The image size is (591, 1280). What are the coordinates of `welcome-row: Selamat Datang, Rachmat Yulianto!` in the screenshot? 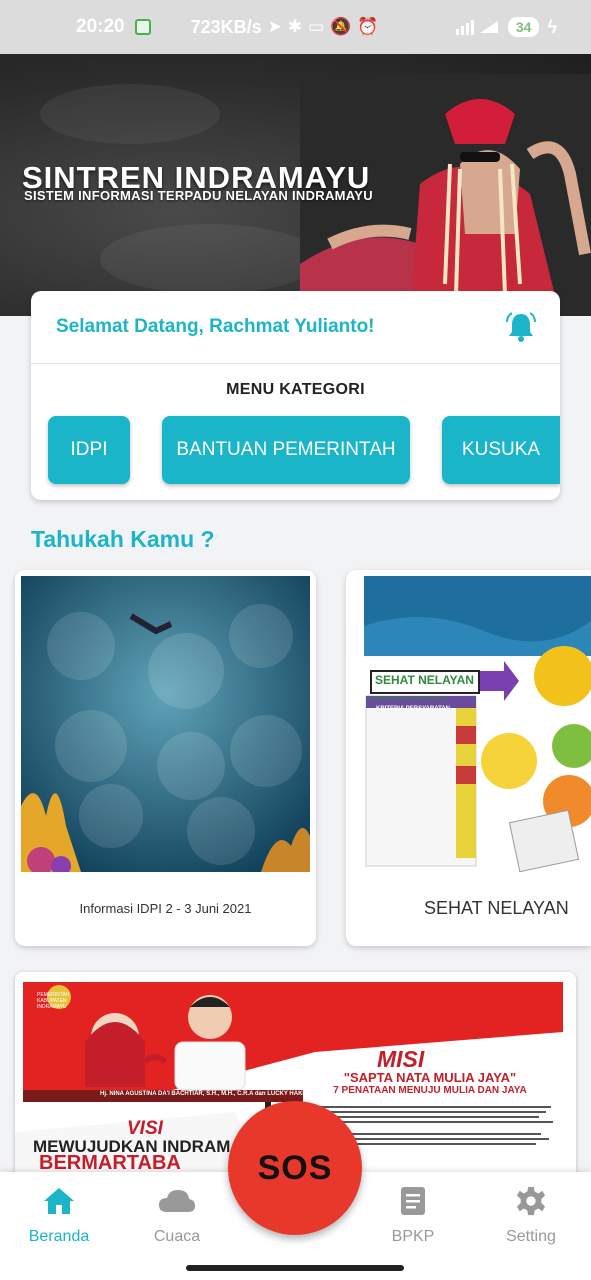 It's located at (295, 327).